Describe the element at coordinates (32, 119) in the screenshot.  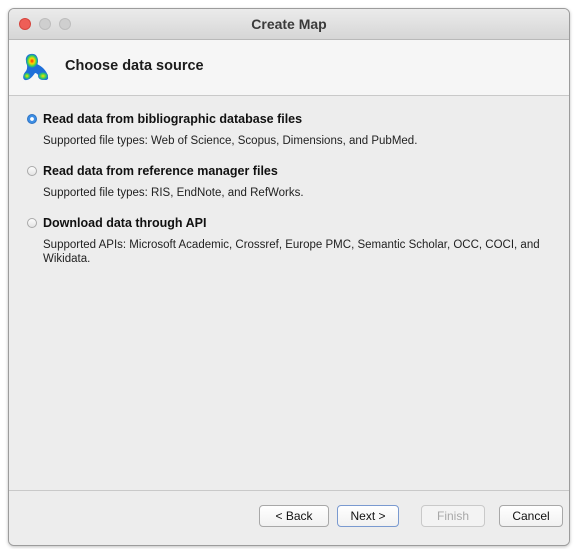
I see `radio-bibliographic-database` at that location.